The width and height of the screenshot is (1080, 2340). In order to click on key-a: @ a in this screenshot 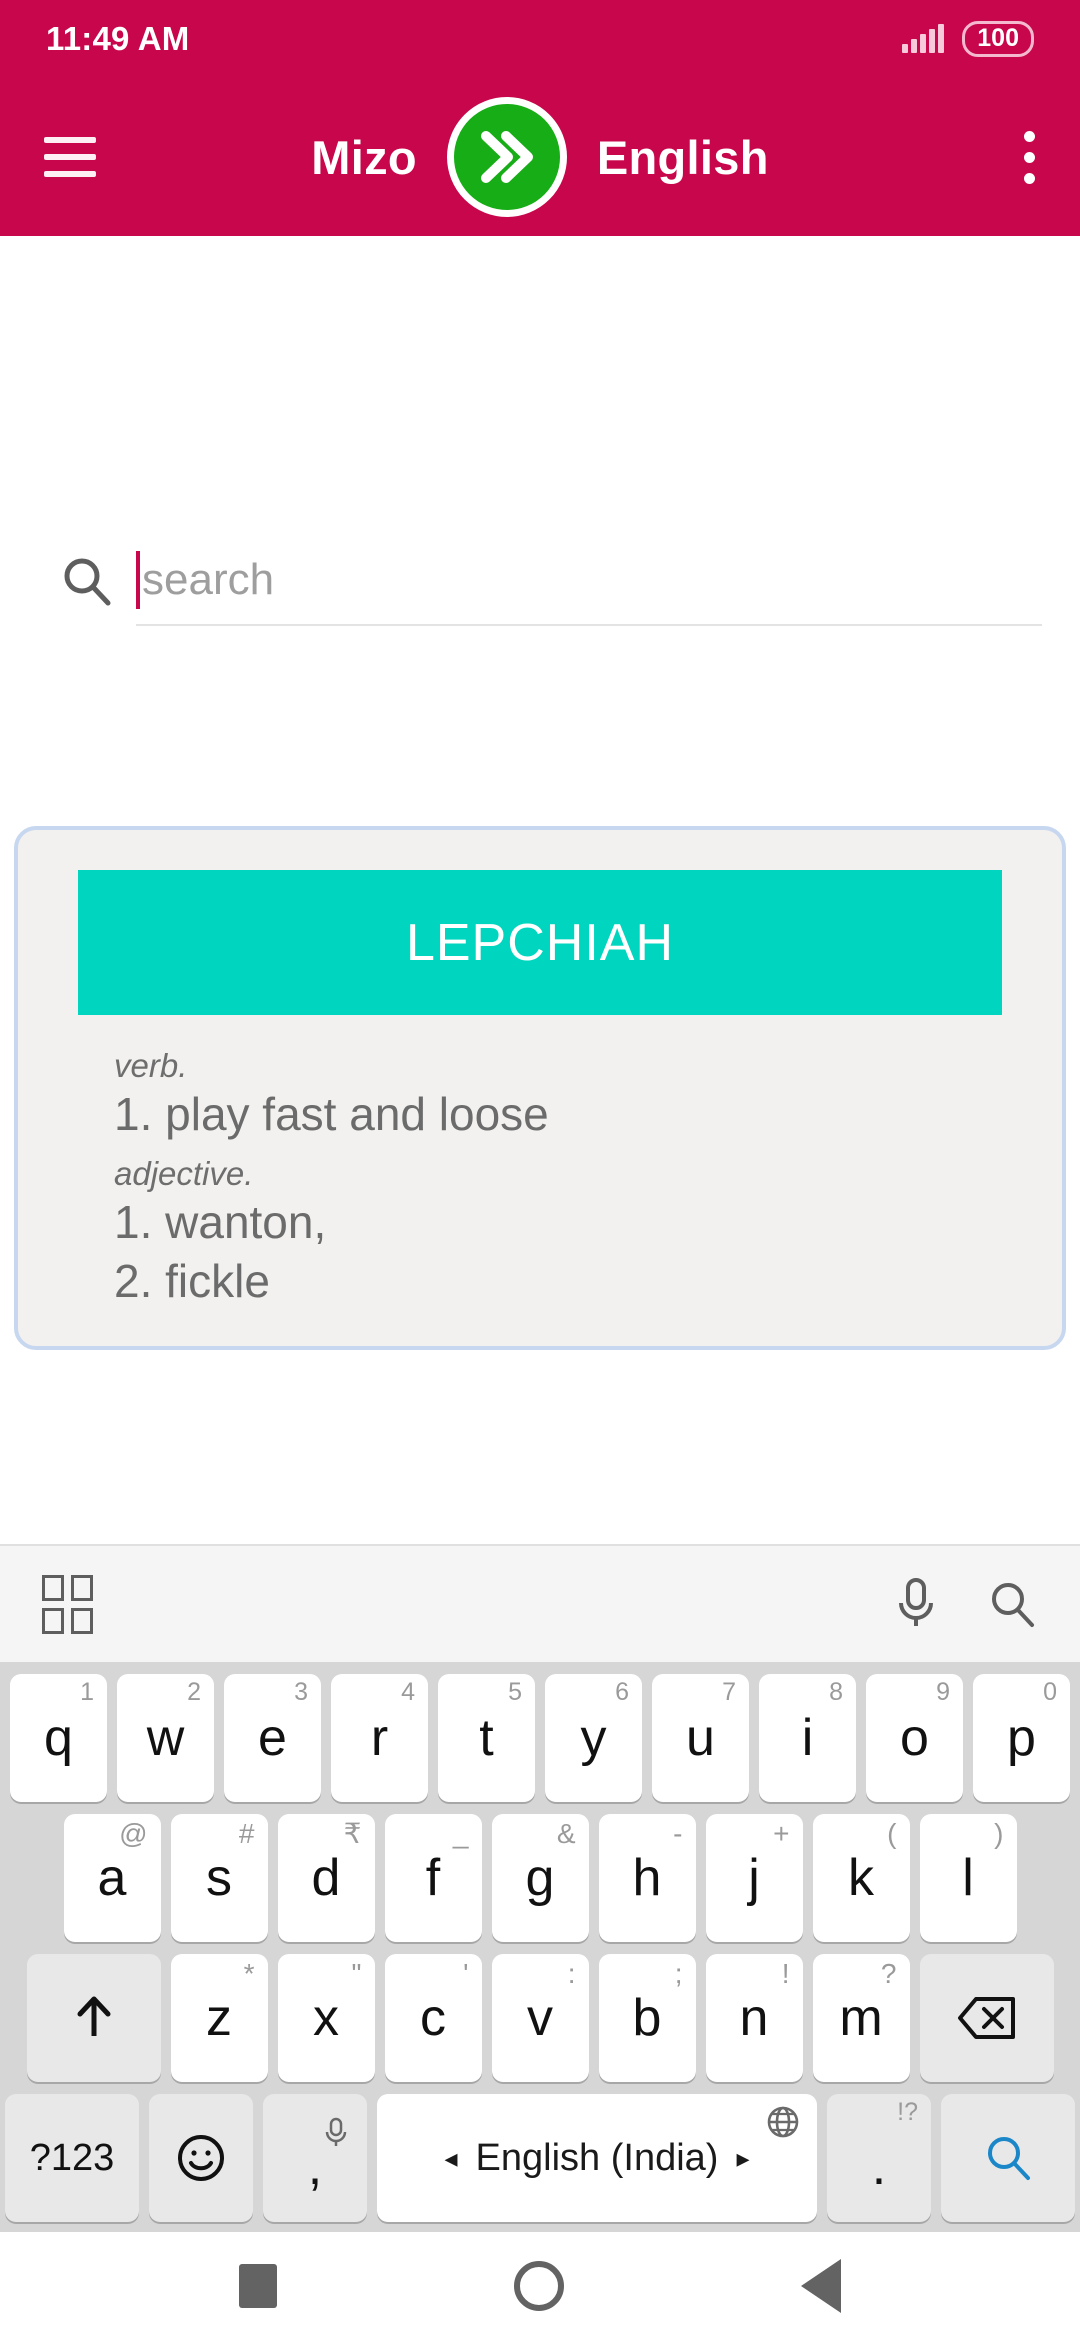, I will do `click(112, 1878)`.